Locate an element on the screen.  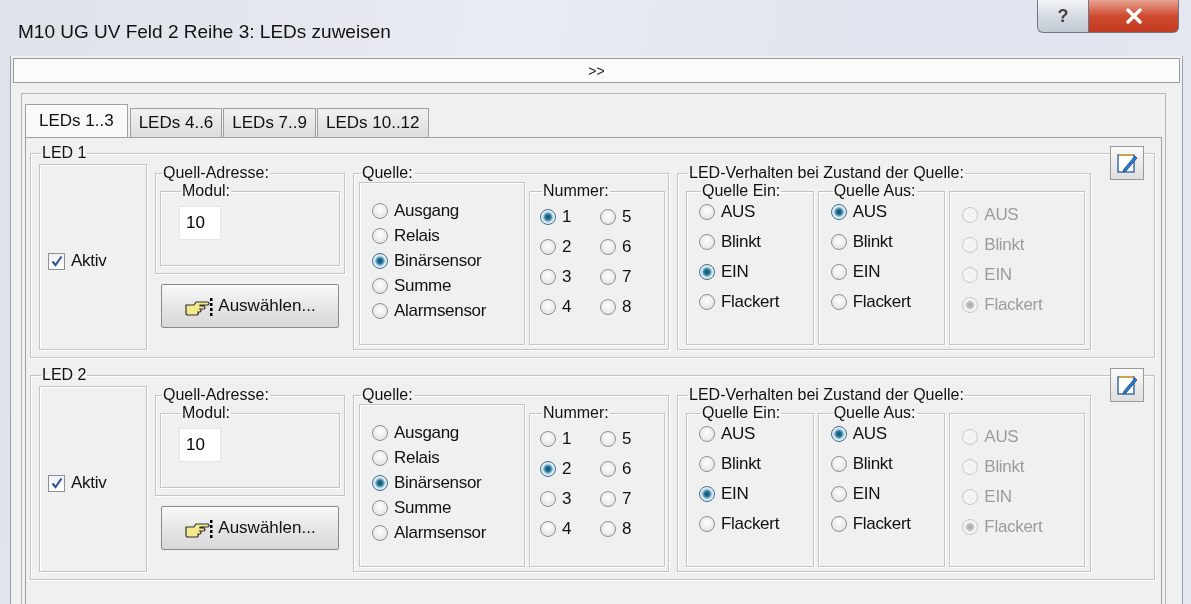
group-label: Quelle Aus: is located at coordinates (874, 191).